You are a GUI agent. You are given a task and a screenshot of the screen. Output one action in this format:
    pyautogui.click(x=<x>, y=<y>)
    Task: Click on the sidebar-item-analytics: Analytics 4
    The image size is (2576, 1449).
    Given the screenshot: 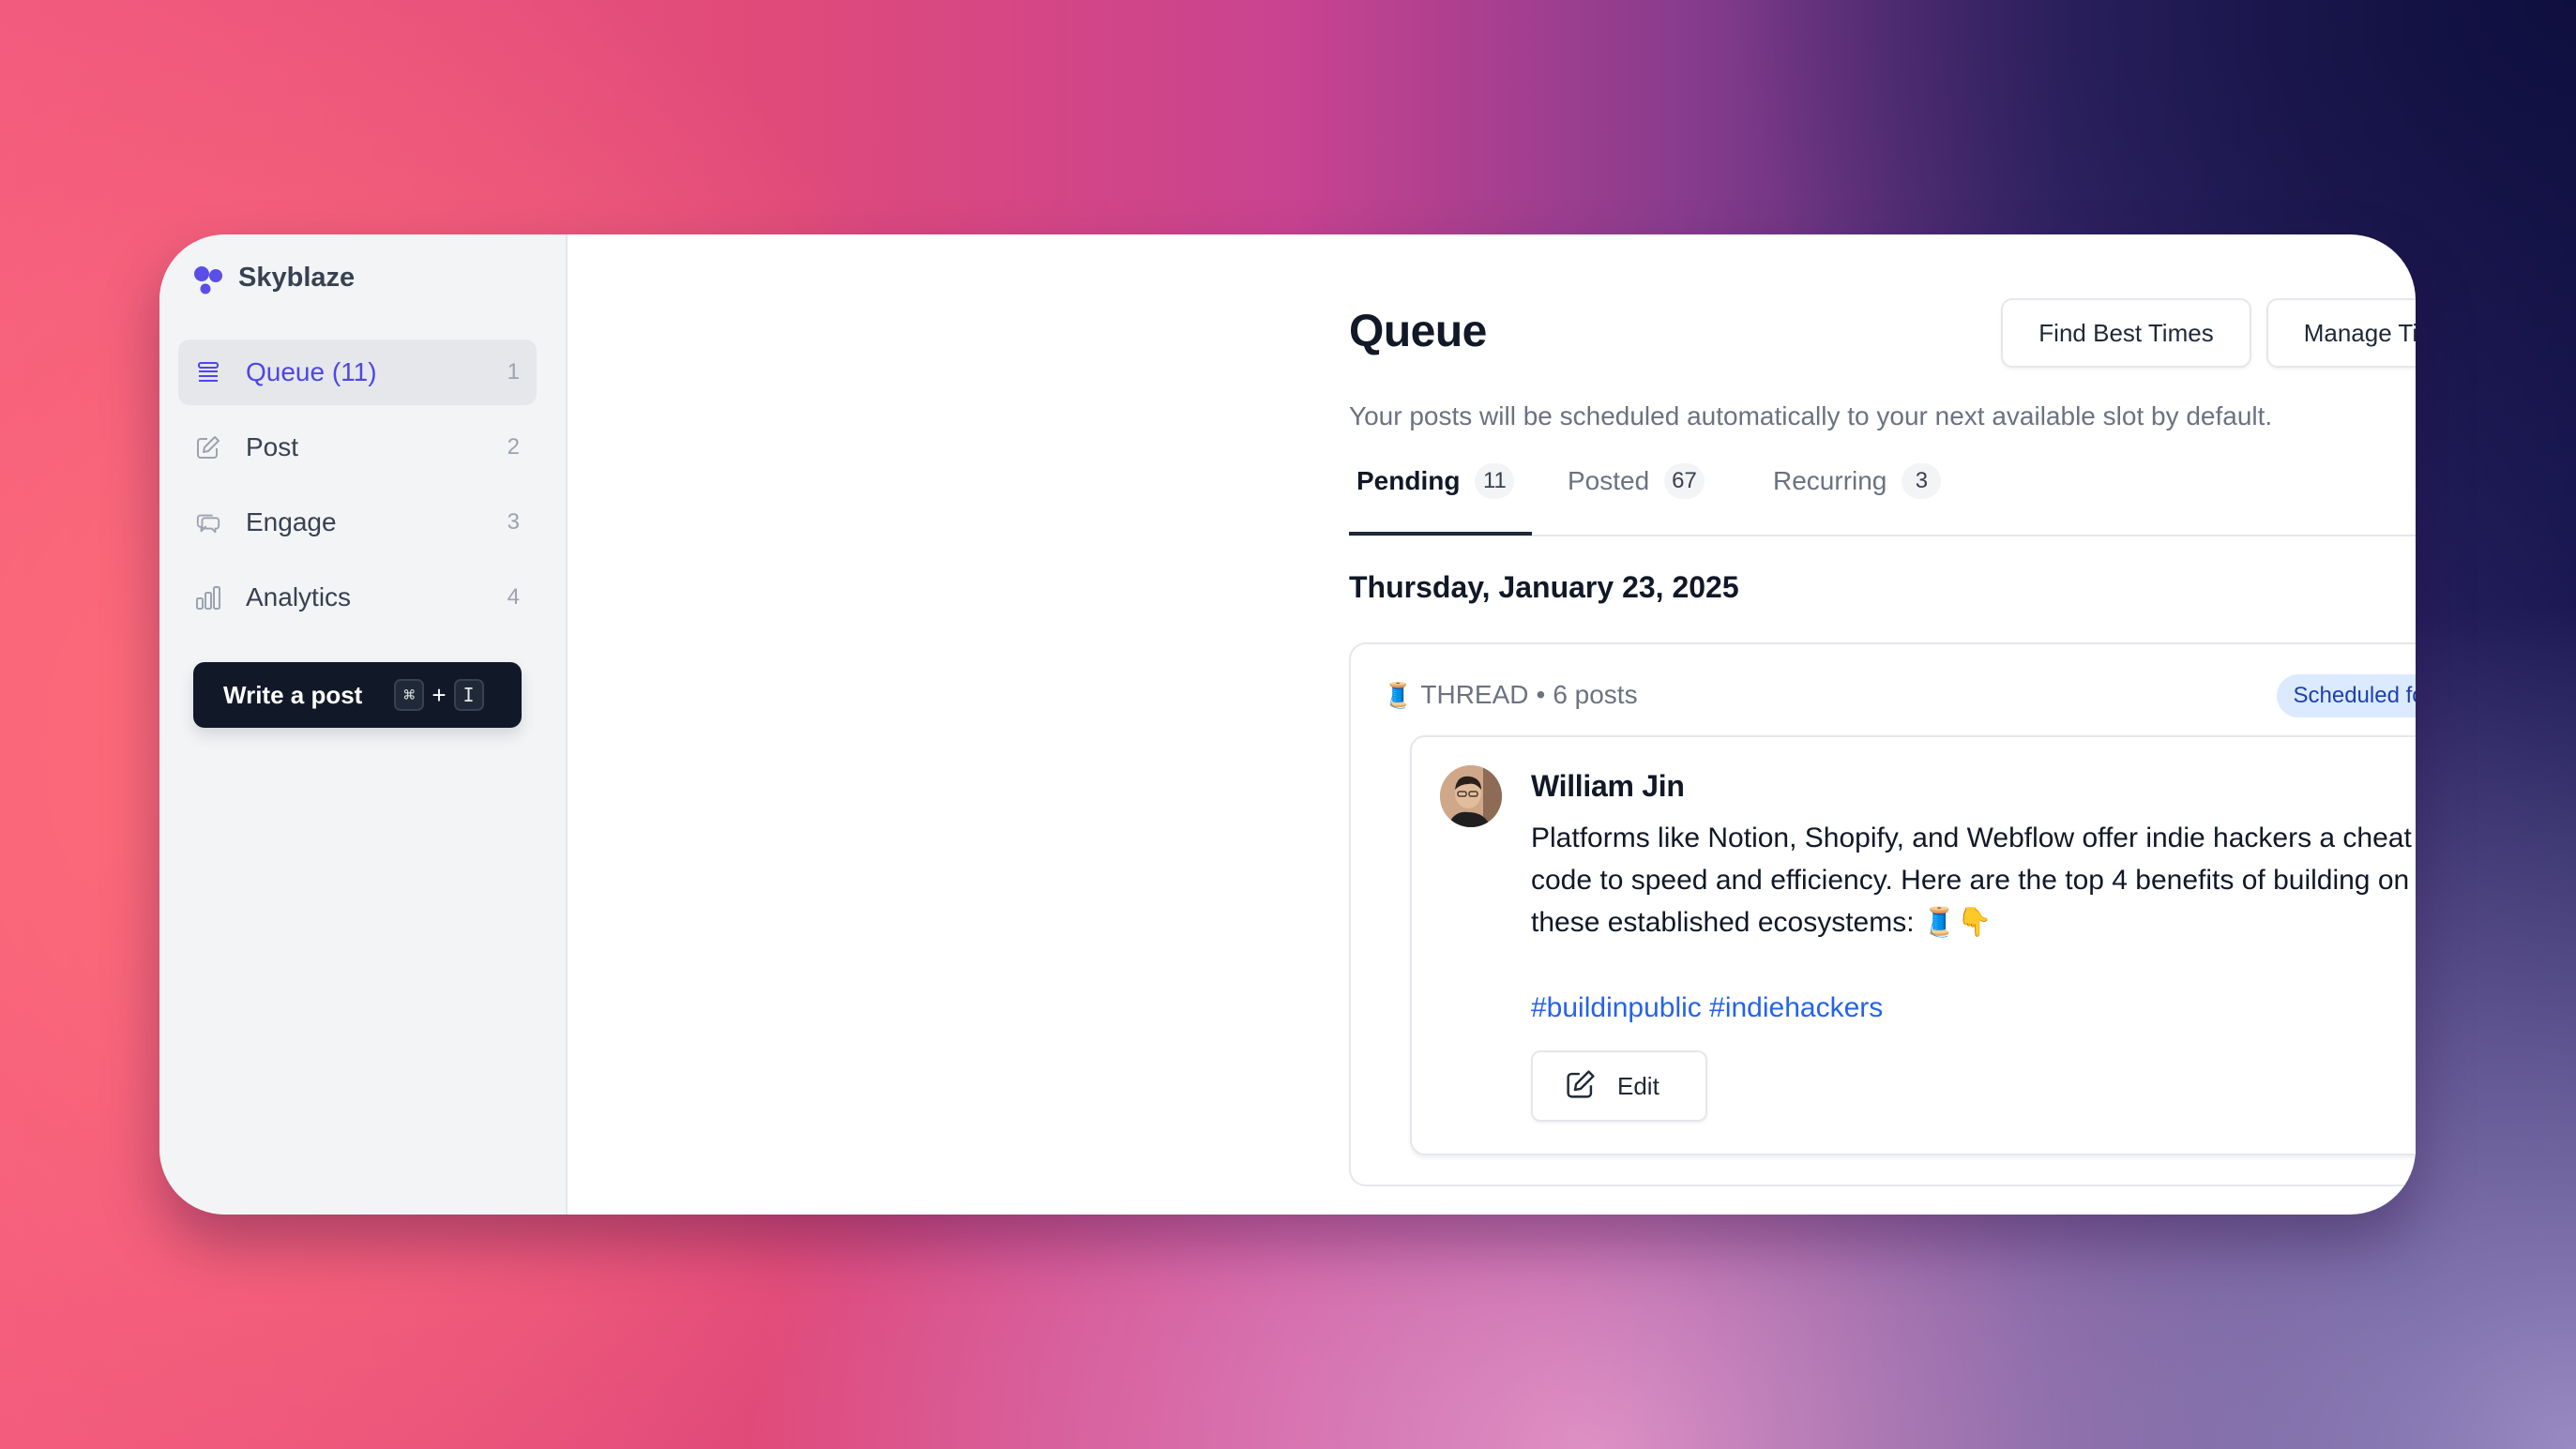 What is the action you would take?
    pyautogui.click(x=357, y=597)
    